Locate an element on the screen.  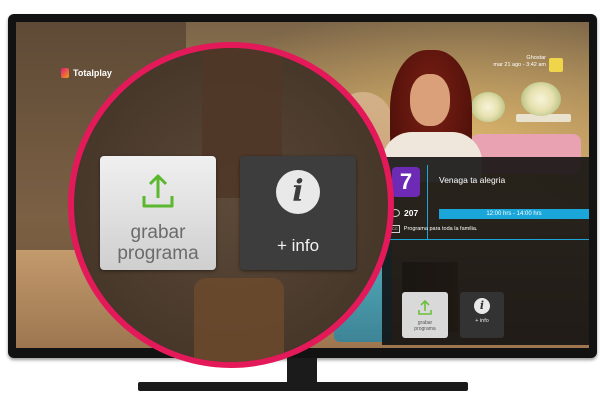
brand-logo: Totalplay is located at coordinates (86, 73).